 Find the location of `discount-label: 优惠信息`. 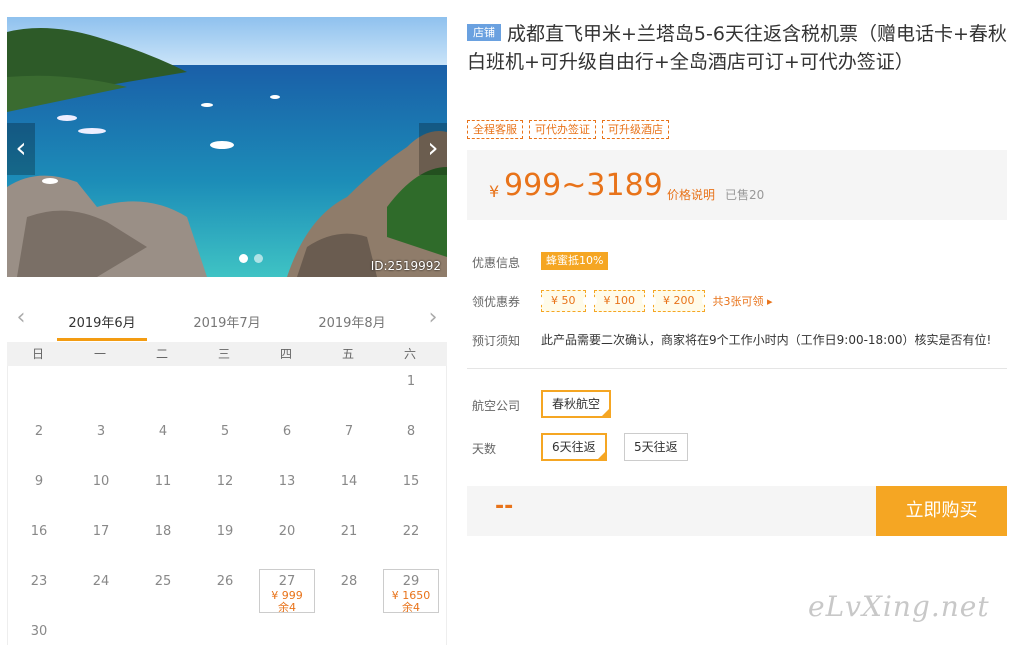

discount-label: 优惠信息 is located at coordinates (496, 263).